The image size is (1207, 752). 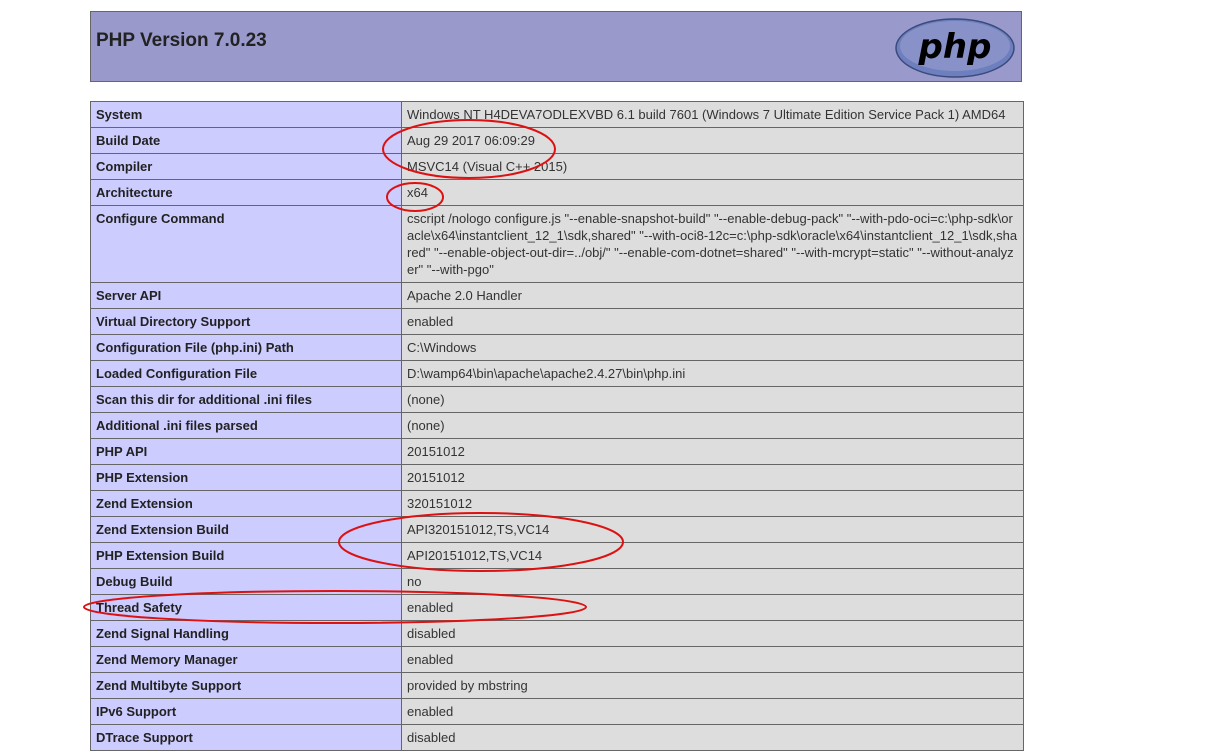 What do you see at coordinates (246, 451) in the screenshot?
I see `info-key: PHP API` at bounding box center [246, 451].